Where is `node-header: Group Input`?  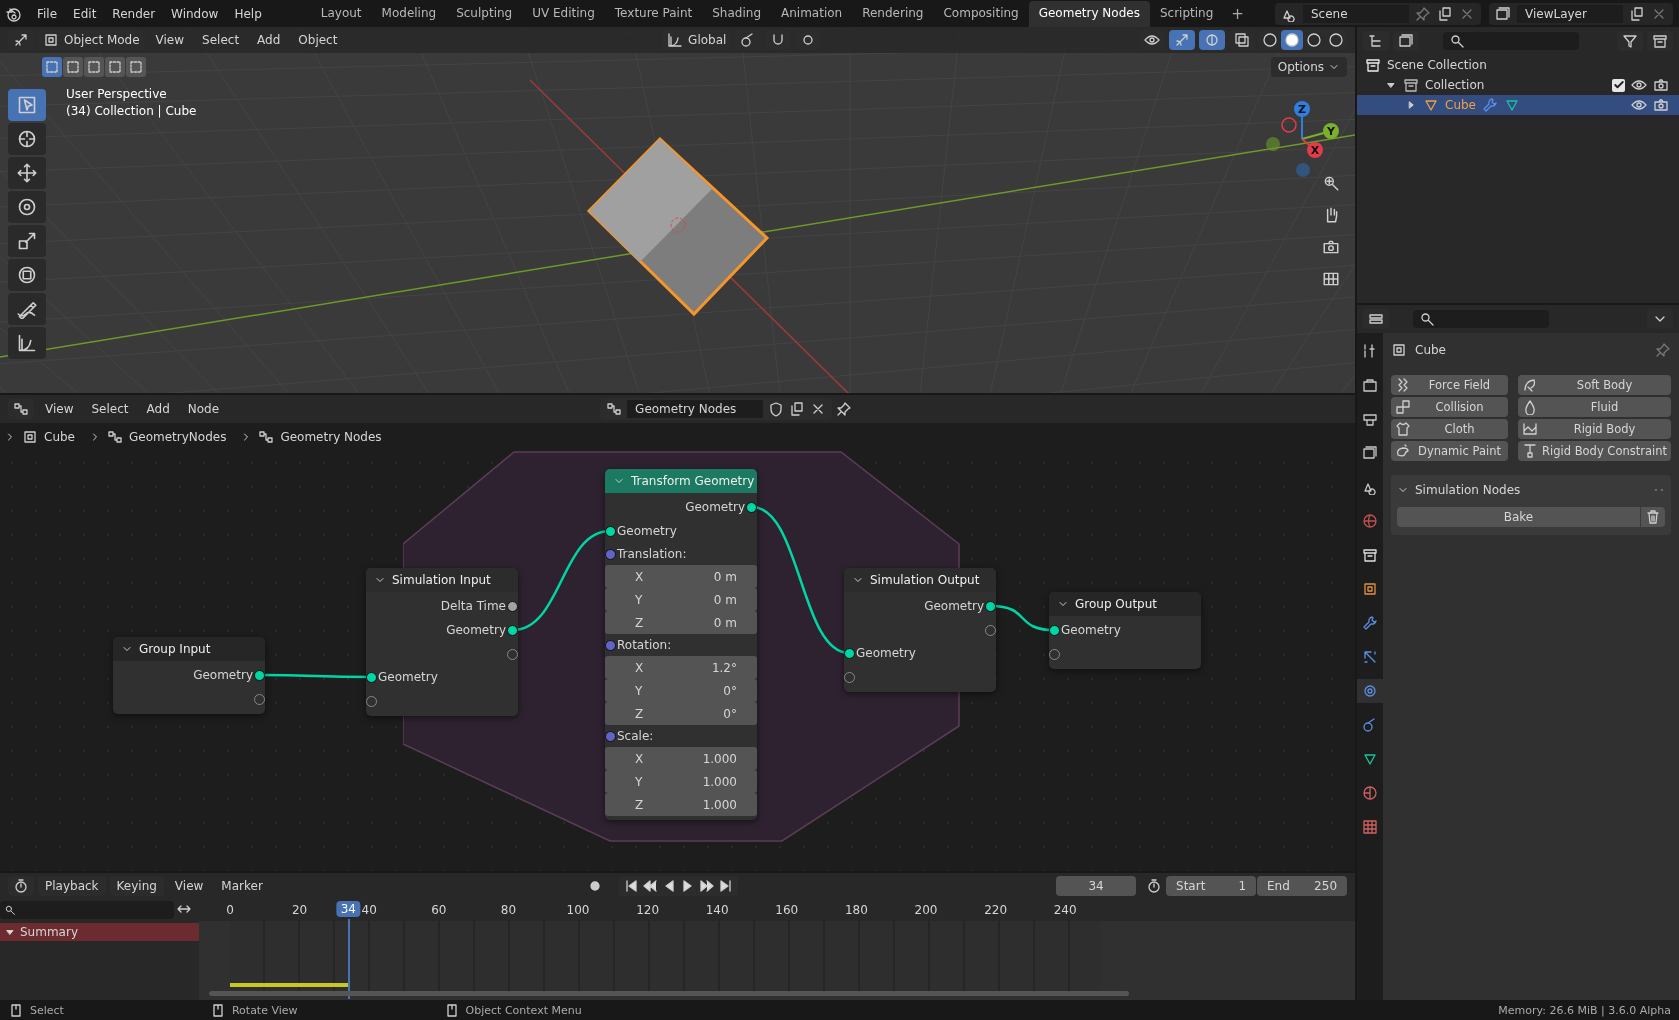
node-header: Group Input is located at coordinates (189, 649).